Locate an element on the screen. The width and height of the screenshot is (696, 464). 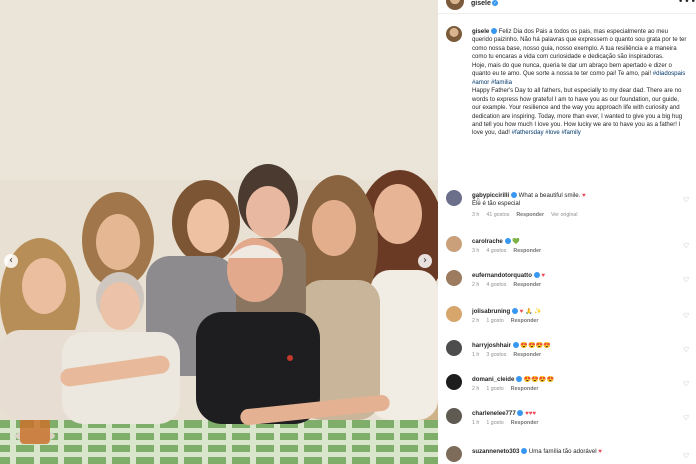
post-username: gisele is located at coordinates (481, 3).